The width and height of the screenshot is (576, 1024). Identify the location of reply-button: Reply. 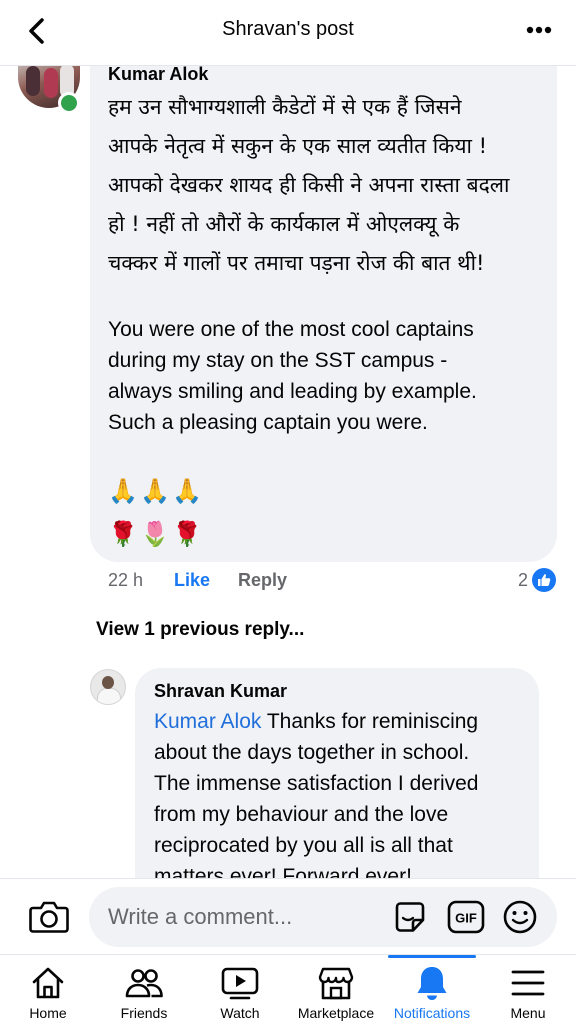
(262, 580).